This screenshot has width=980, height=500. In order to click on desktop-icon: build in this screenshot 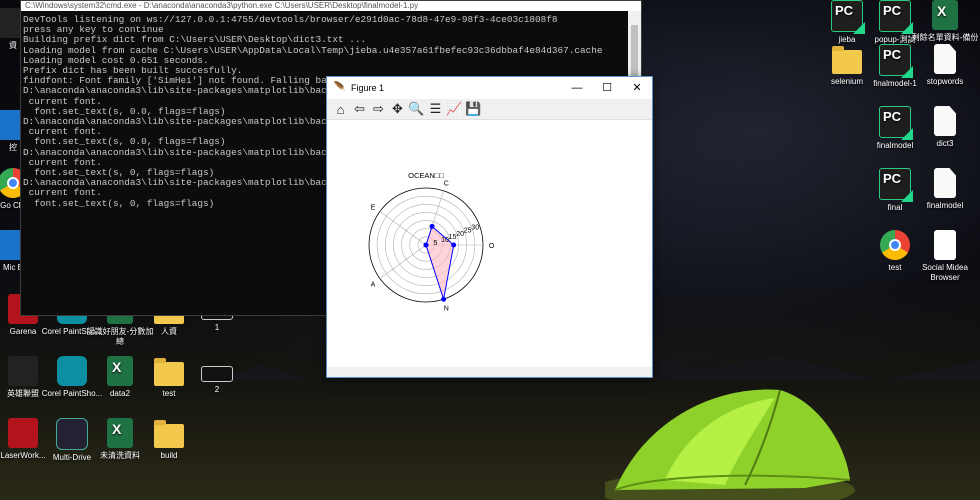, I will do `click(169, 439)`.